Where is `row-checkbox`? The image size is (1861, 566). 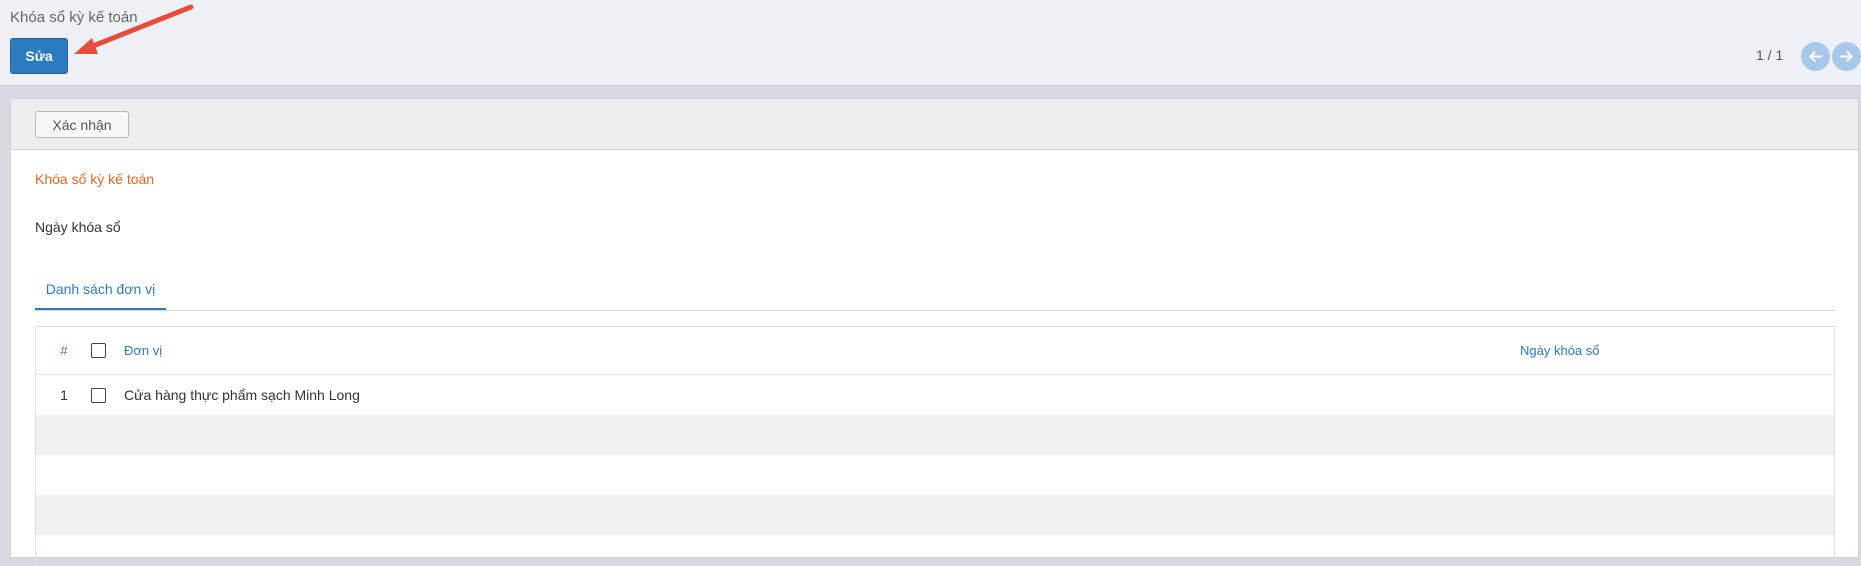 row-checkbox is located at coordinates (98, 395).